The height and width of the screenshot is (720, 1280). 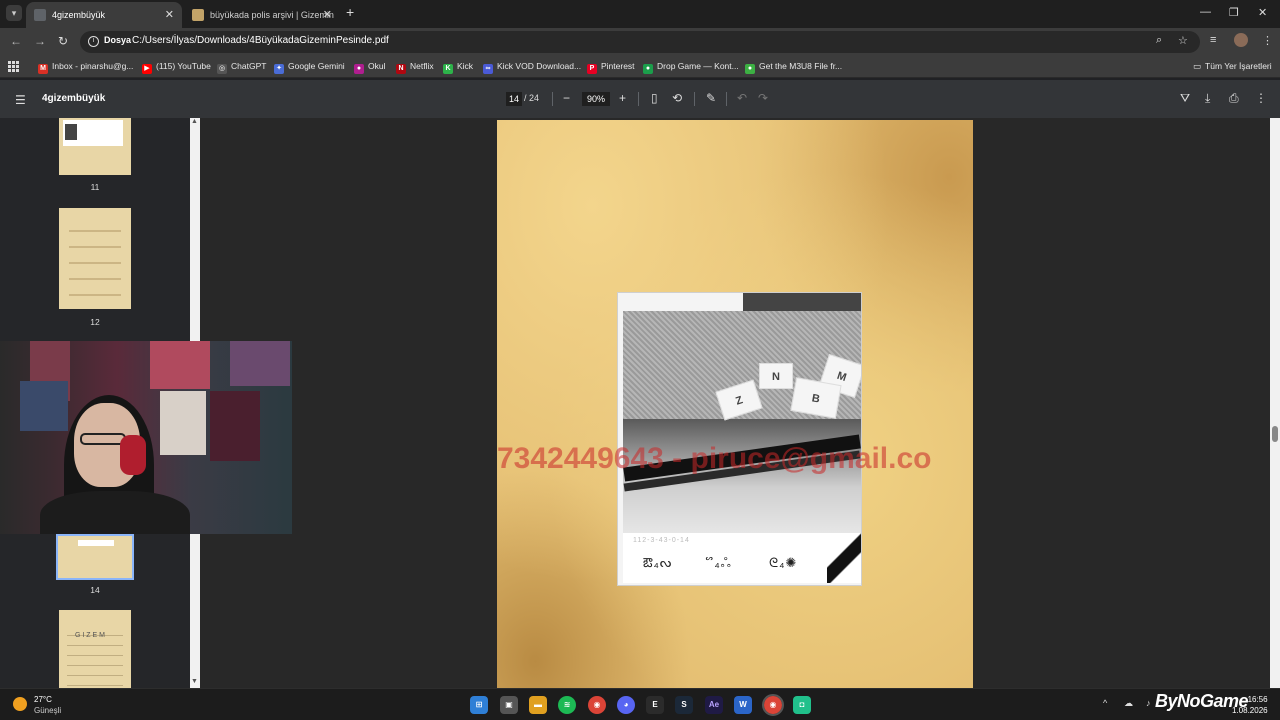 I want to click on zoom-search-icon: ⌕, so click(x=1159, y=40).